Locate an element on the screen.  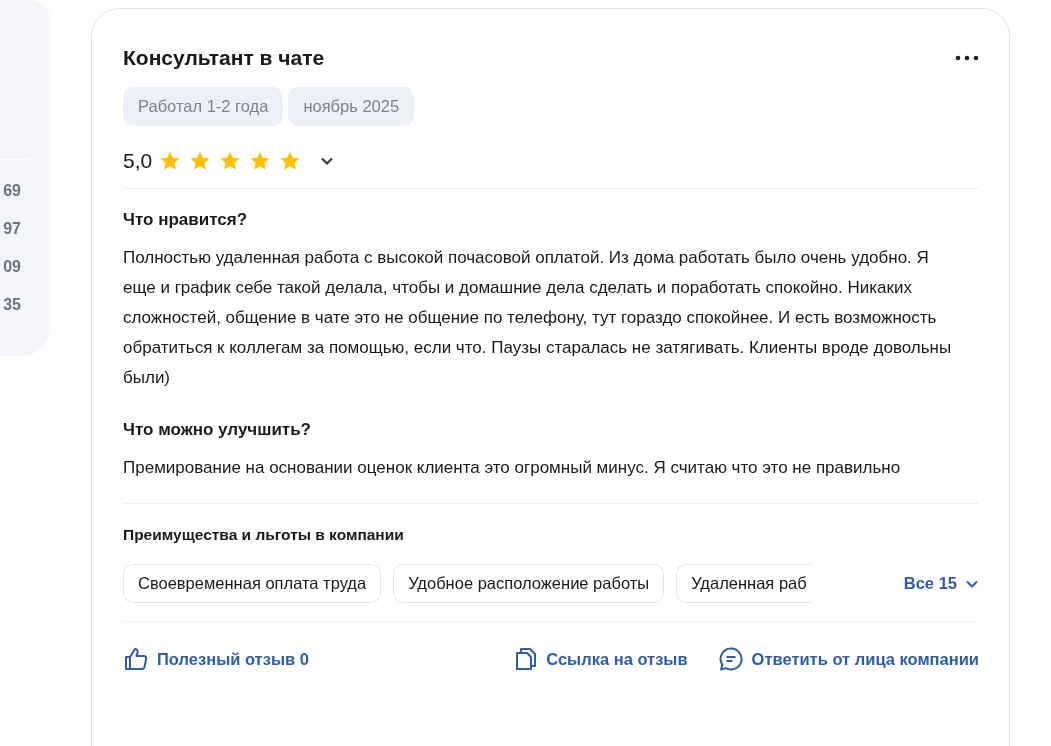
review-title: Консультант в чате is located at coordinates (224, 58).